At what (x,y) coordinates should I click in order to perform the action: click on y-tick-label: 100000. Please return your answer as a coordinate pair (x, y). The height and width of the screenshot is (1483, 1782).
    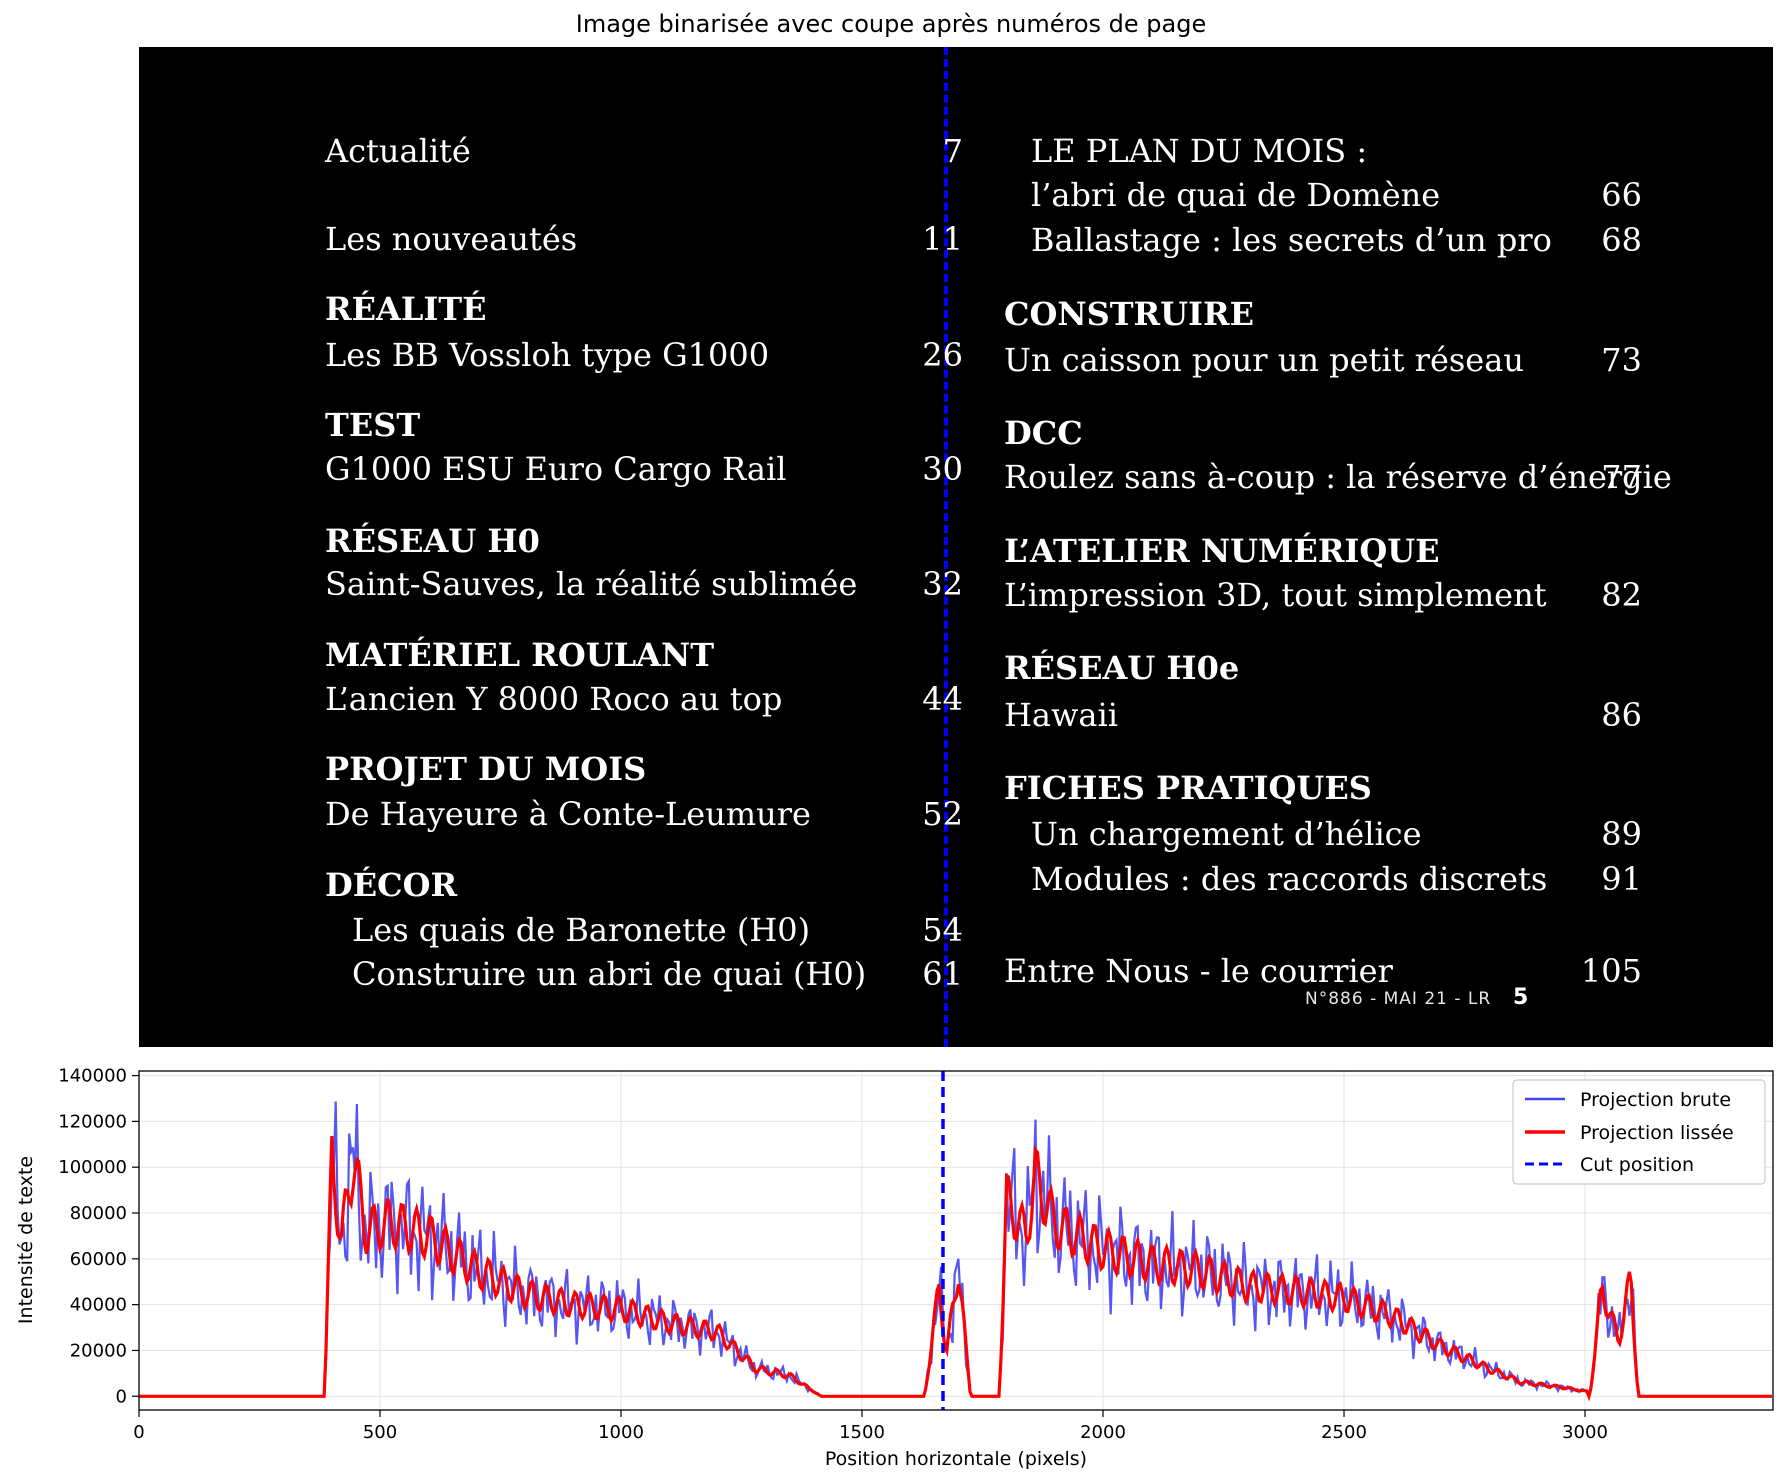
    Looking at the image, I should click on (92, 1167).